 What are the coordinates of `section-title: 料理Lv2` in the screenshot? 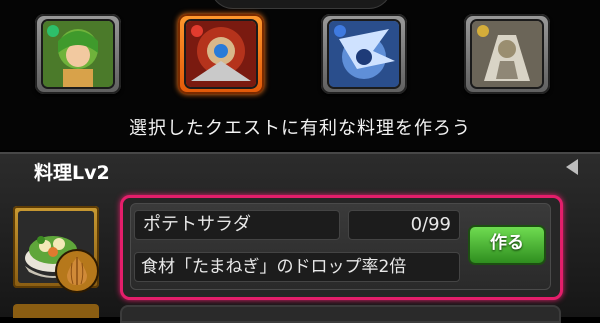 It's located at (72, 173).